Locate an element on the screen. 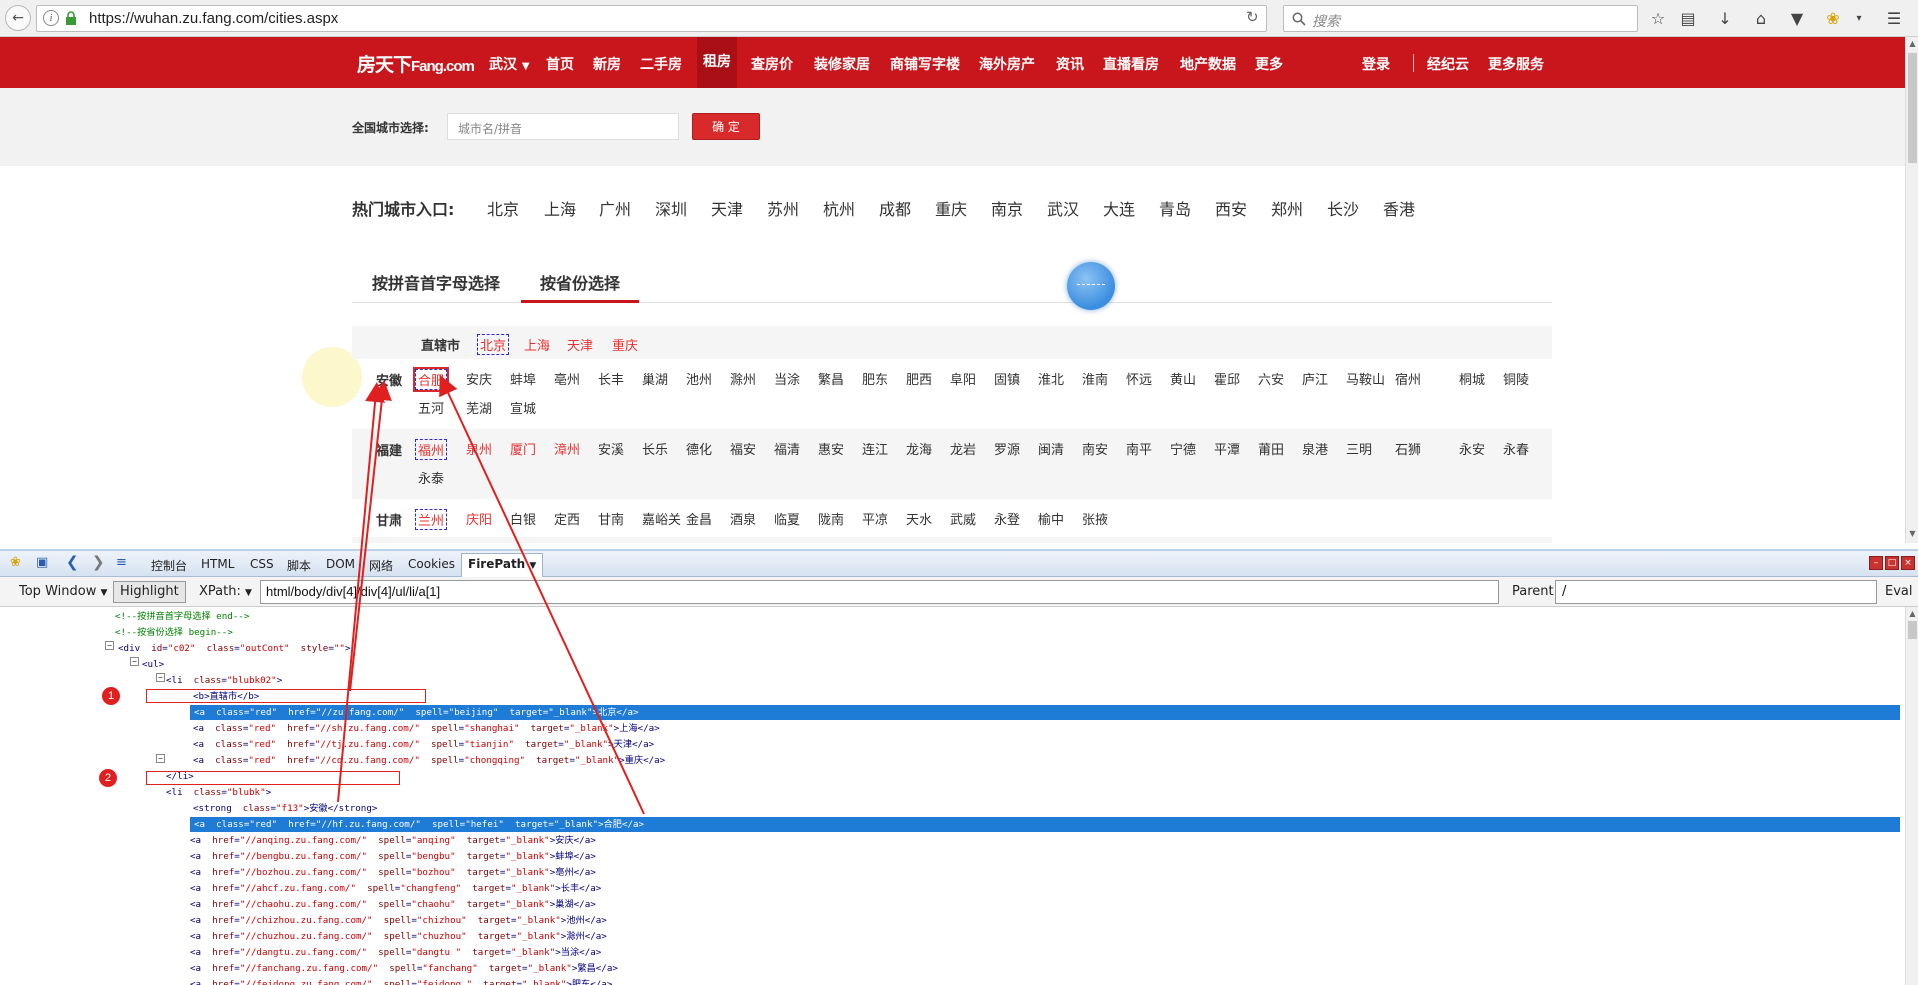  city-link: 北京 is located at coordinates (493, 344).